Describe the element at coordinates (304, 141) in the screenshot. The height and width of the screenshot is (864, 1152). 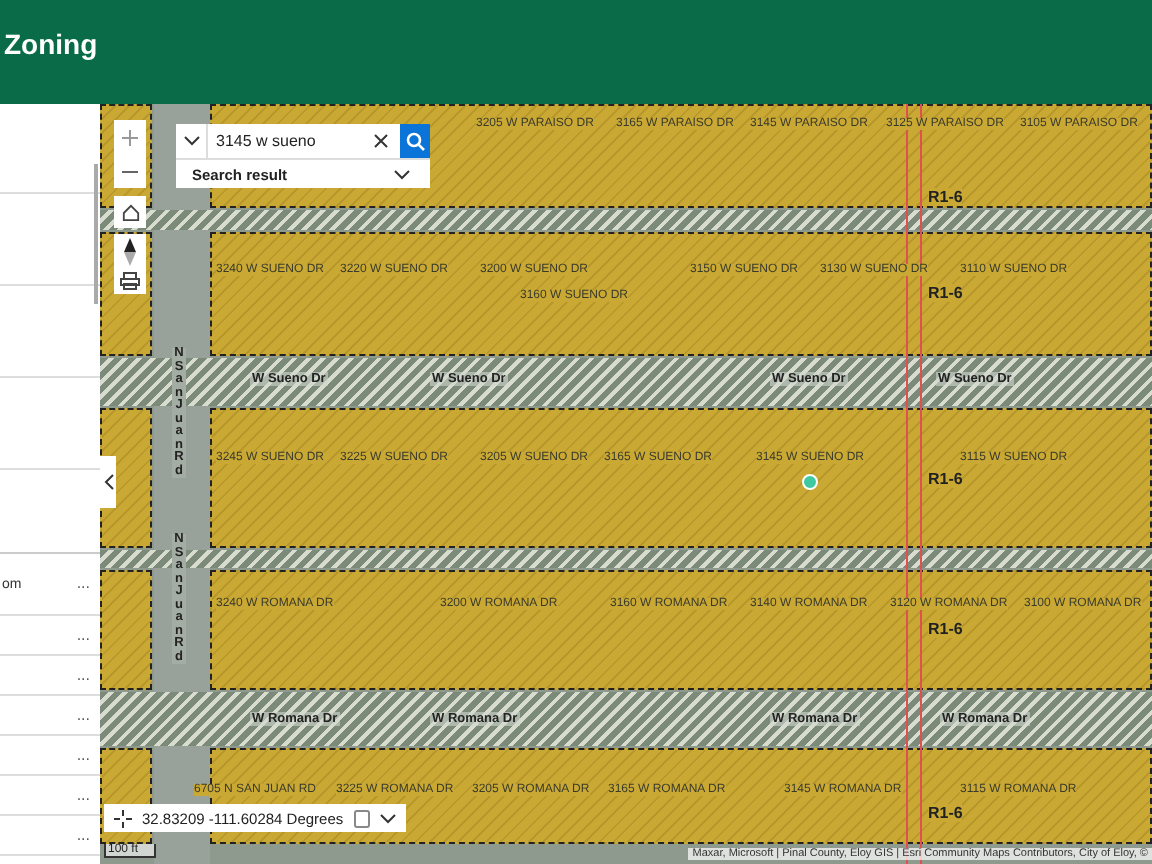
I see `search-field: 3145 w sueno` at that location.